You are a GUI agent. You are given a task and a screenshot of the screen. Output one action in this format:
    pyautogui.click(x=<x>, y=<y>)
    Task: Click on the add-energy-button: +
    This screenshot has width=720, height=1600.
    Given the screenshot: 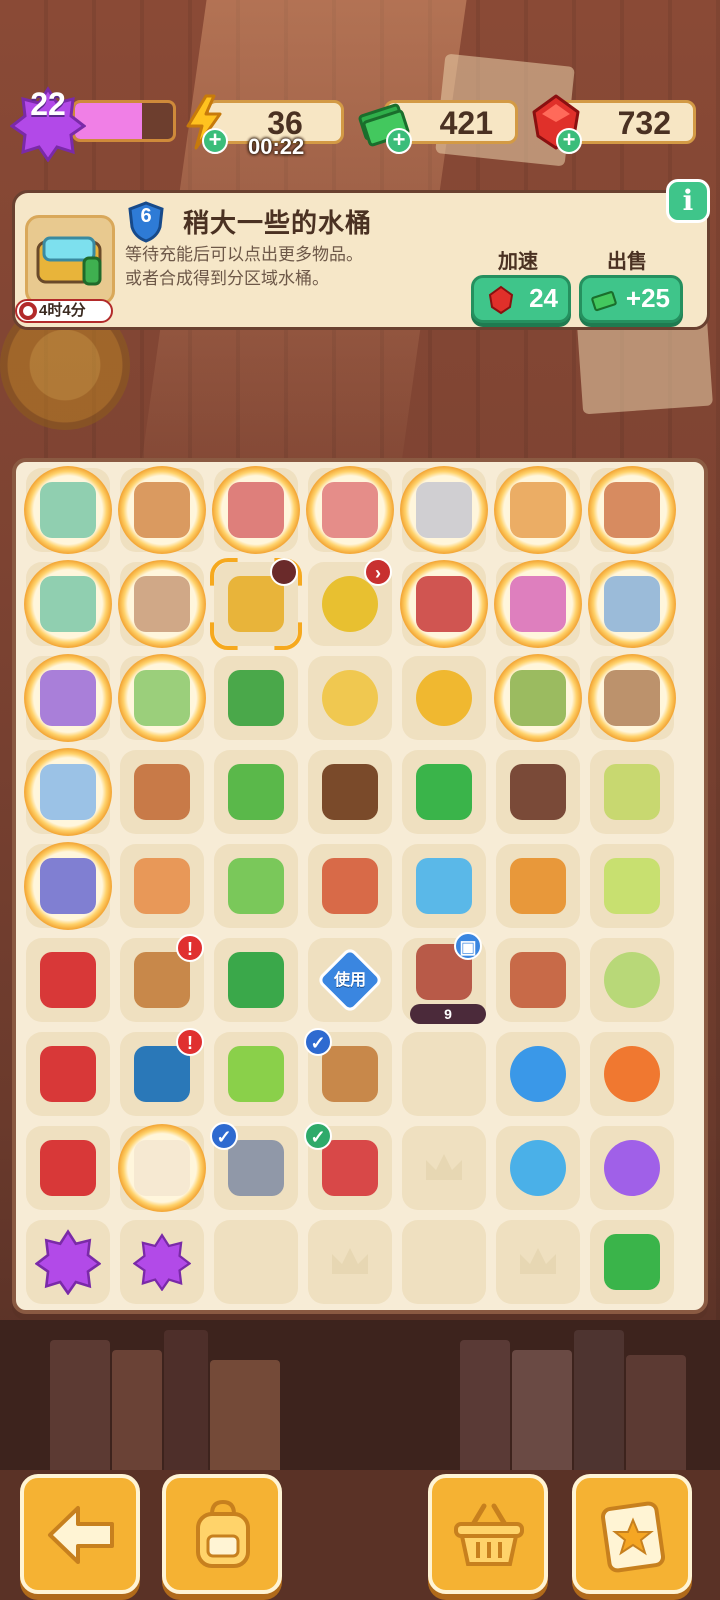 What is the action you would take?
    pyautogui.click(x=215, y=141)
    